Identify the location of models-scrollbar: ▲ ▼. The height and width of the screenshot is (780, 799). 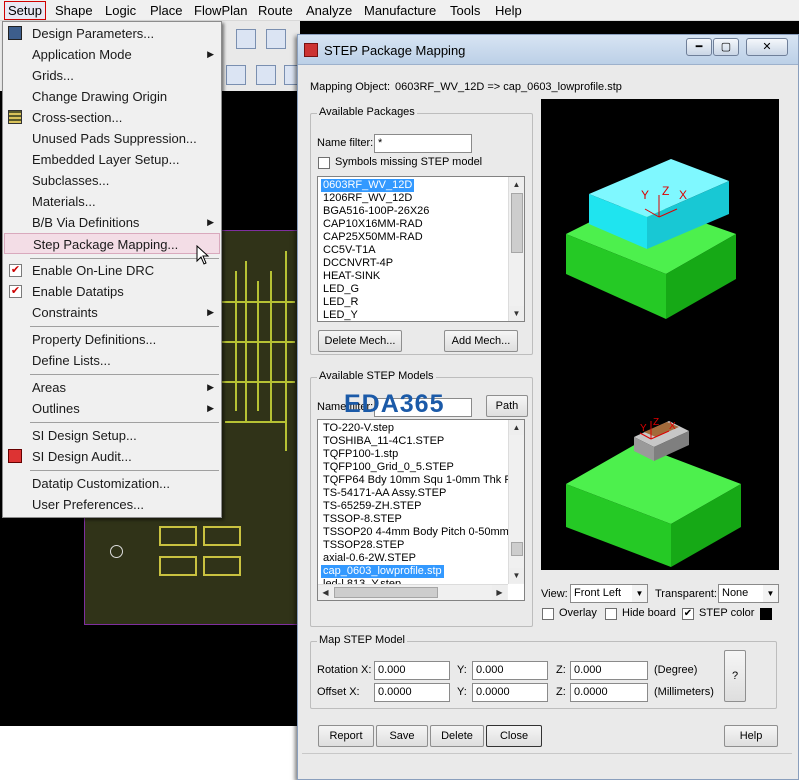
(516, 502).